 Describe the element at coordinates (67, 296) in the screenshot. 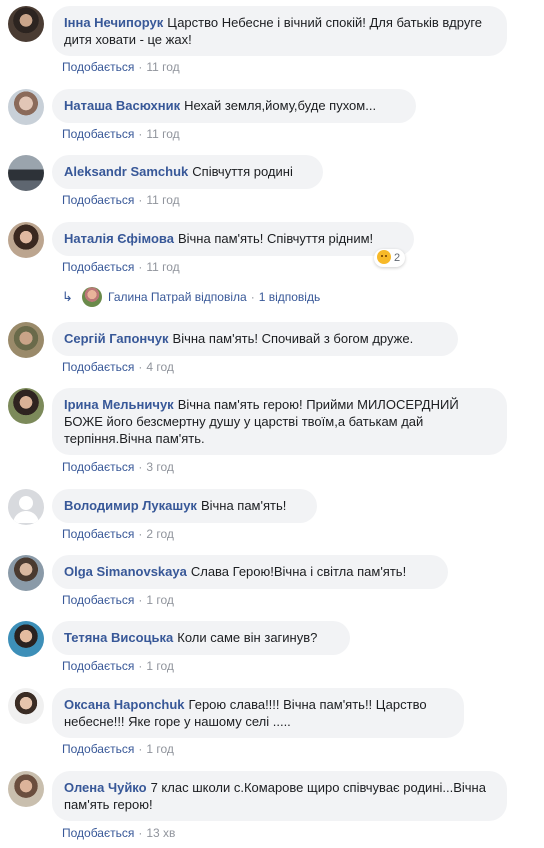

I see `reply-arrow-icon: ↳` at that location.